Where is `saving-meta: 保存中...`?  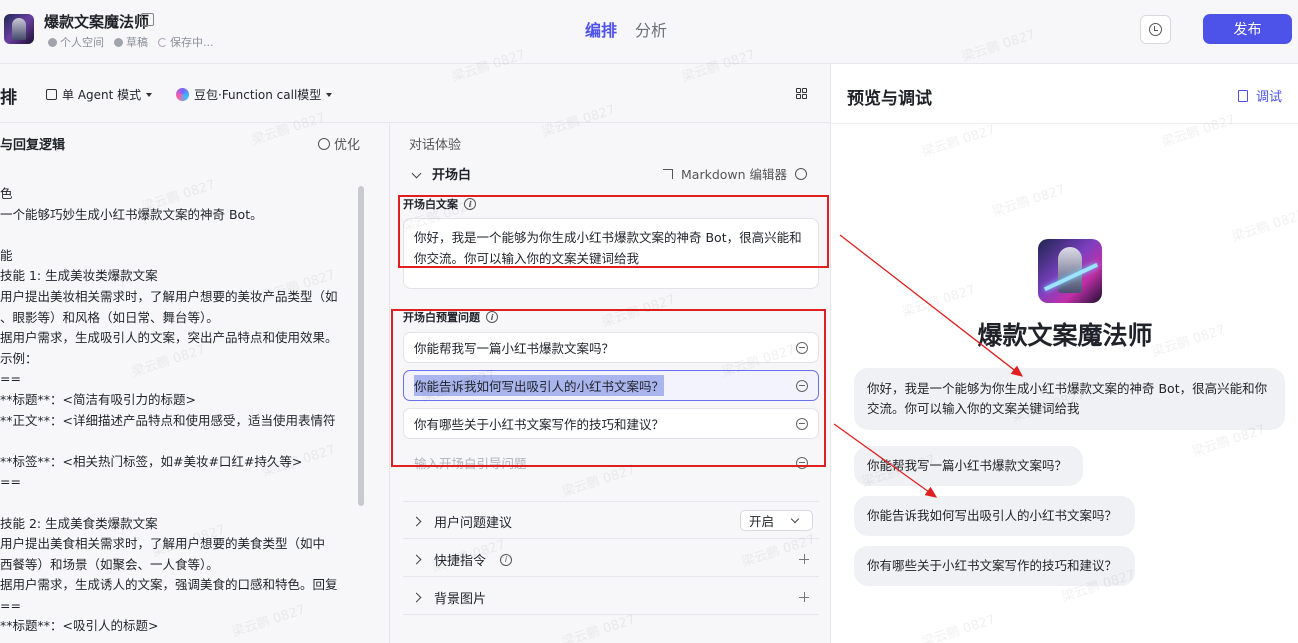 saving-meta: 保存中... is located at coordinates (186, 42).